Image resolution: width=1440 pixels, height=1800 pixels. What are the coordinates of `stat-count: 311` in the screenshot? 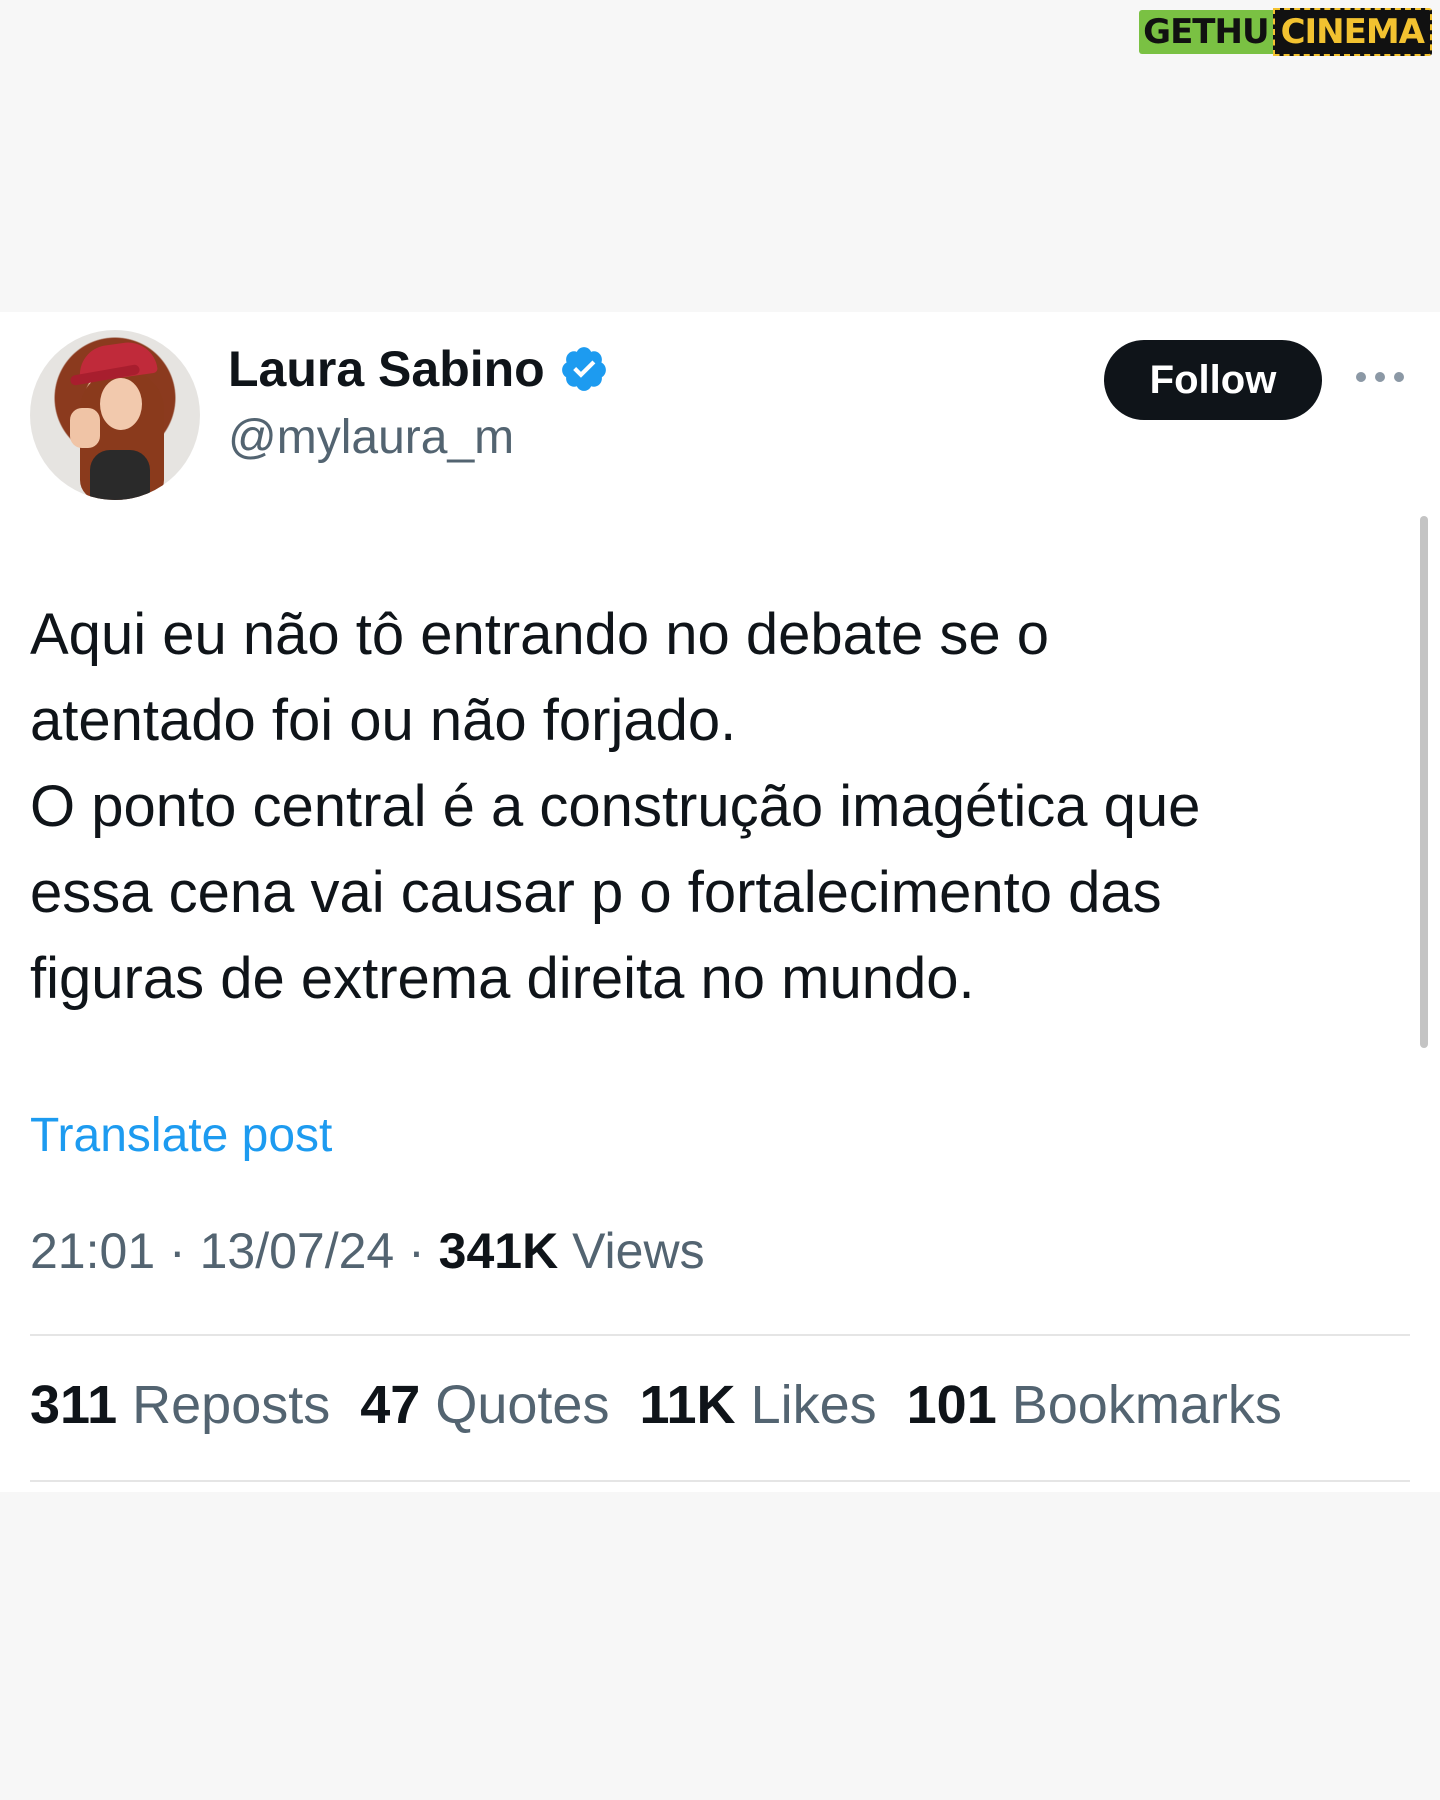 It's located at (74, 1405).